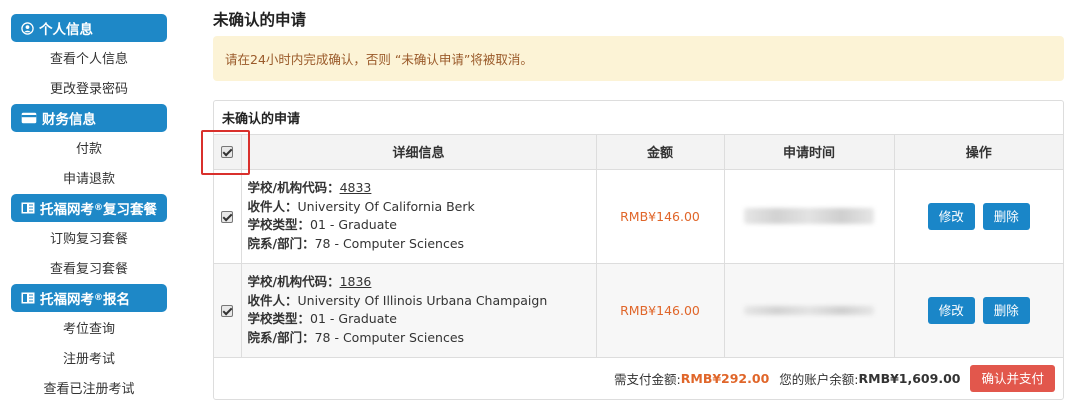  What do you see at coordinates (638, 58) in the screenshot?
I see `warning-alert: 请在24小时内完成确认，否则 “未确认申请”将被取消。` at bounding box center [638, 58].